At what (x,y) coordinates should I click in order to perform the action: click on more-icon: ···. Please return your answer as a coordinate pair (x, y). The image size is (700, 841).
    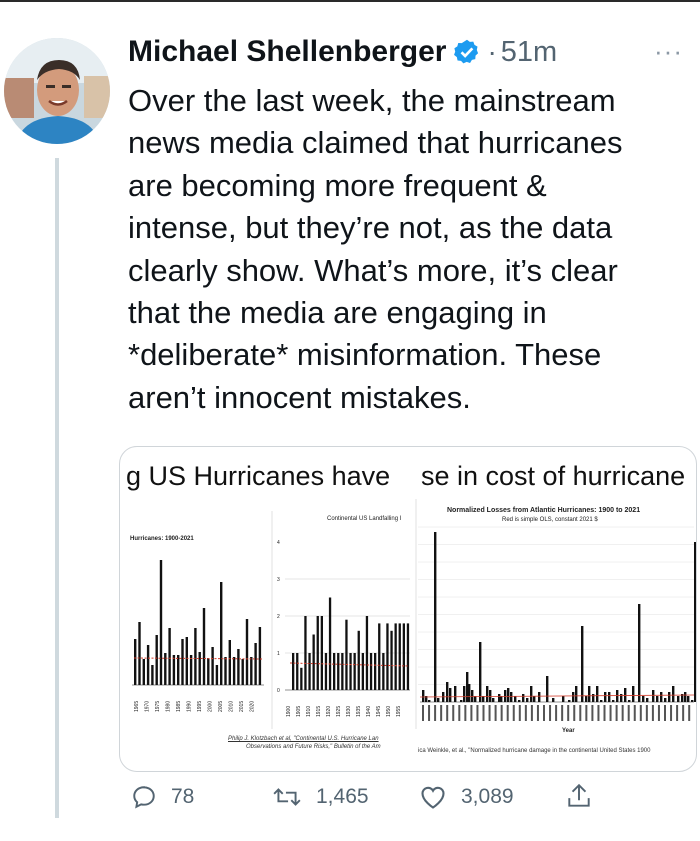
    Looking at the image, I should click on (668, 51).